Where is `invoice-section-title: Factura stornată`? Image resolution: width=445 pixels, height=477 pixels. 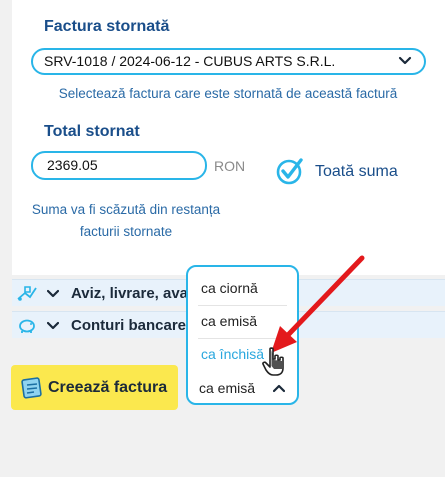 invoice-section-title: Factura stornată is located at coordinates (107, 26).